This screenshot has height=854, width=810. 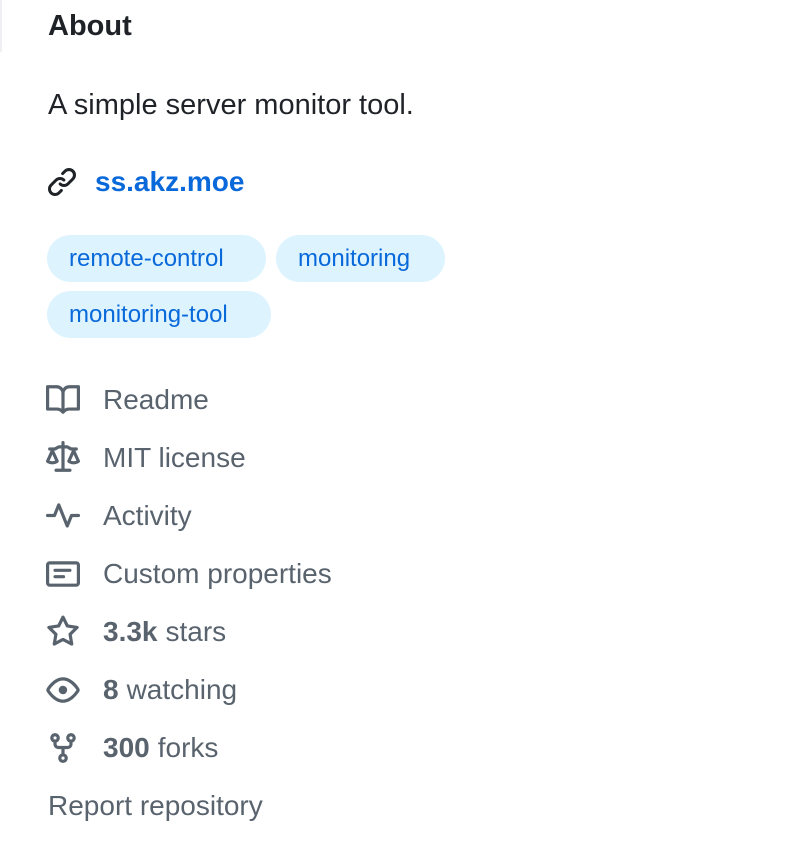 I want to click on license-label: MIT license, so click(x=174, y=457).